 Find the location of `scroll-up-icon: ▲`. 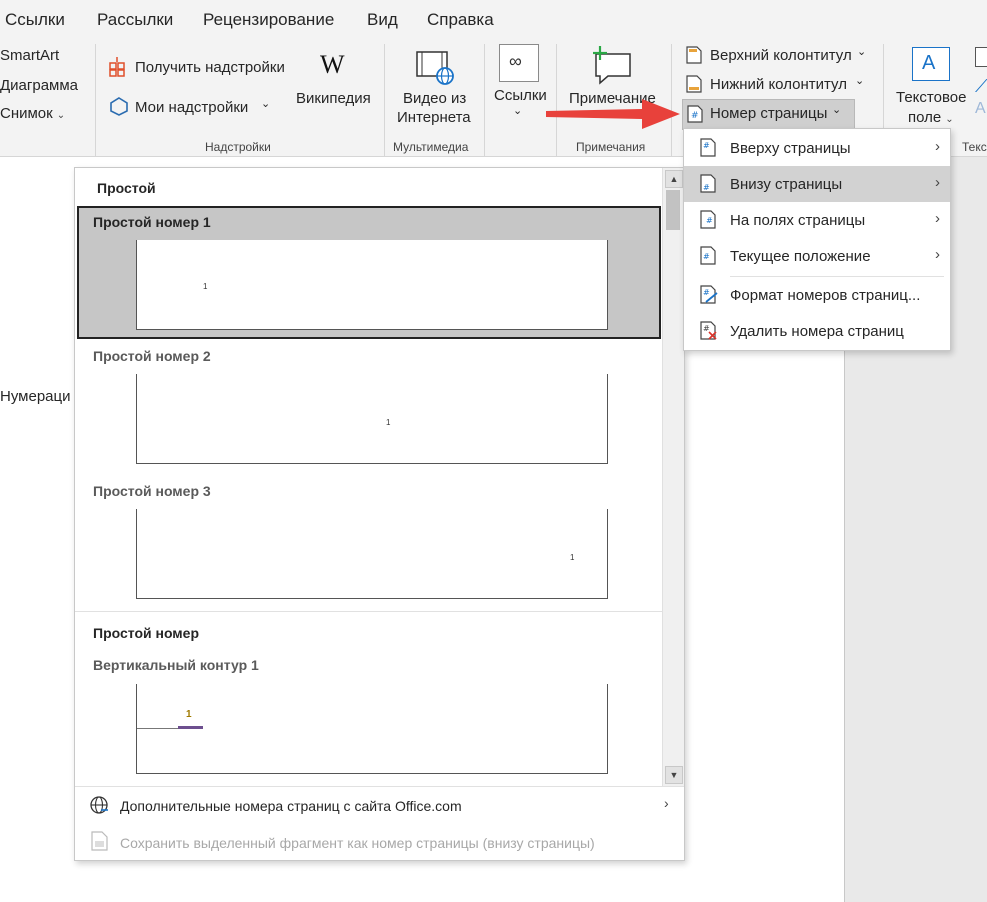

scroll-up-icon: ▲ is located at coordinates (674, 179).